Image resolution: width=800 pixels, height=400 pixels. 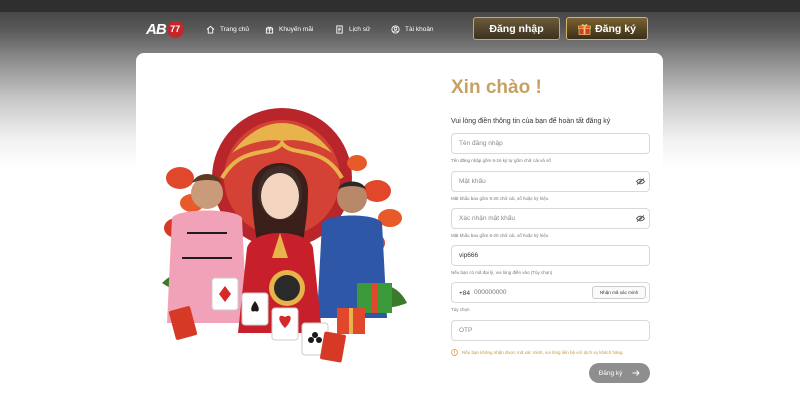 What do you see at coordinates (156, 29) in the screenshot?
I see `logo-text: AB` at bounding box center [156, 29].